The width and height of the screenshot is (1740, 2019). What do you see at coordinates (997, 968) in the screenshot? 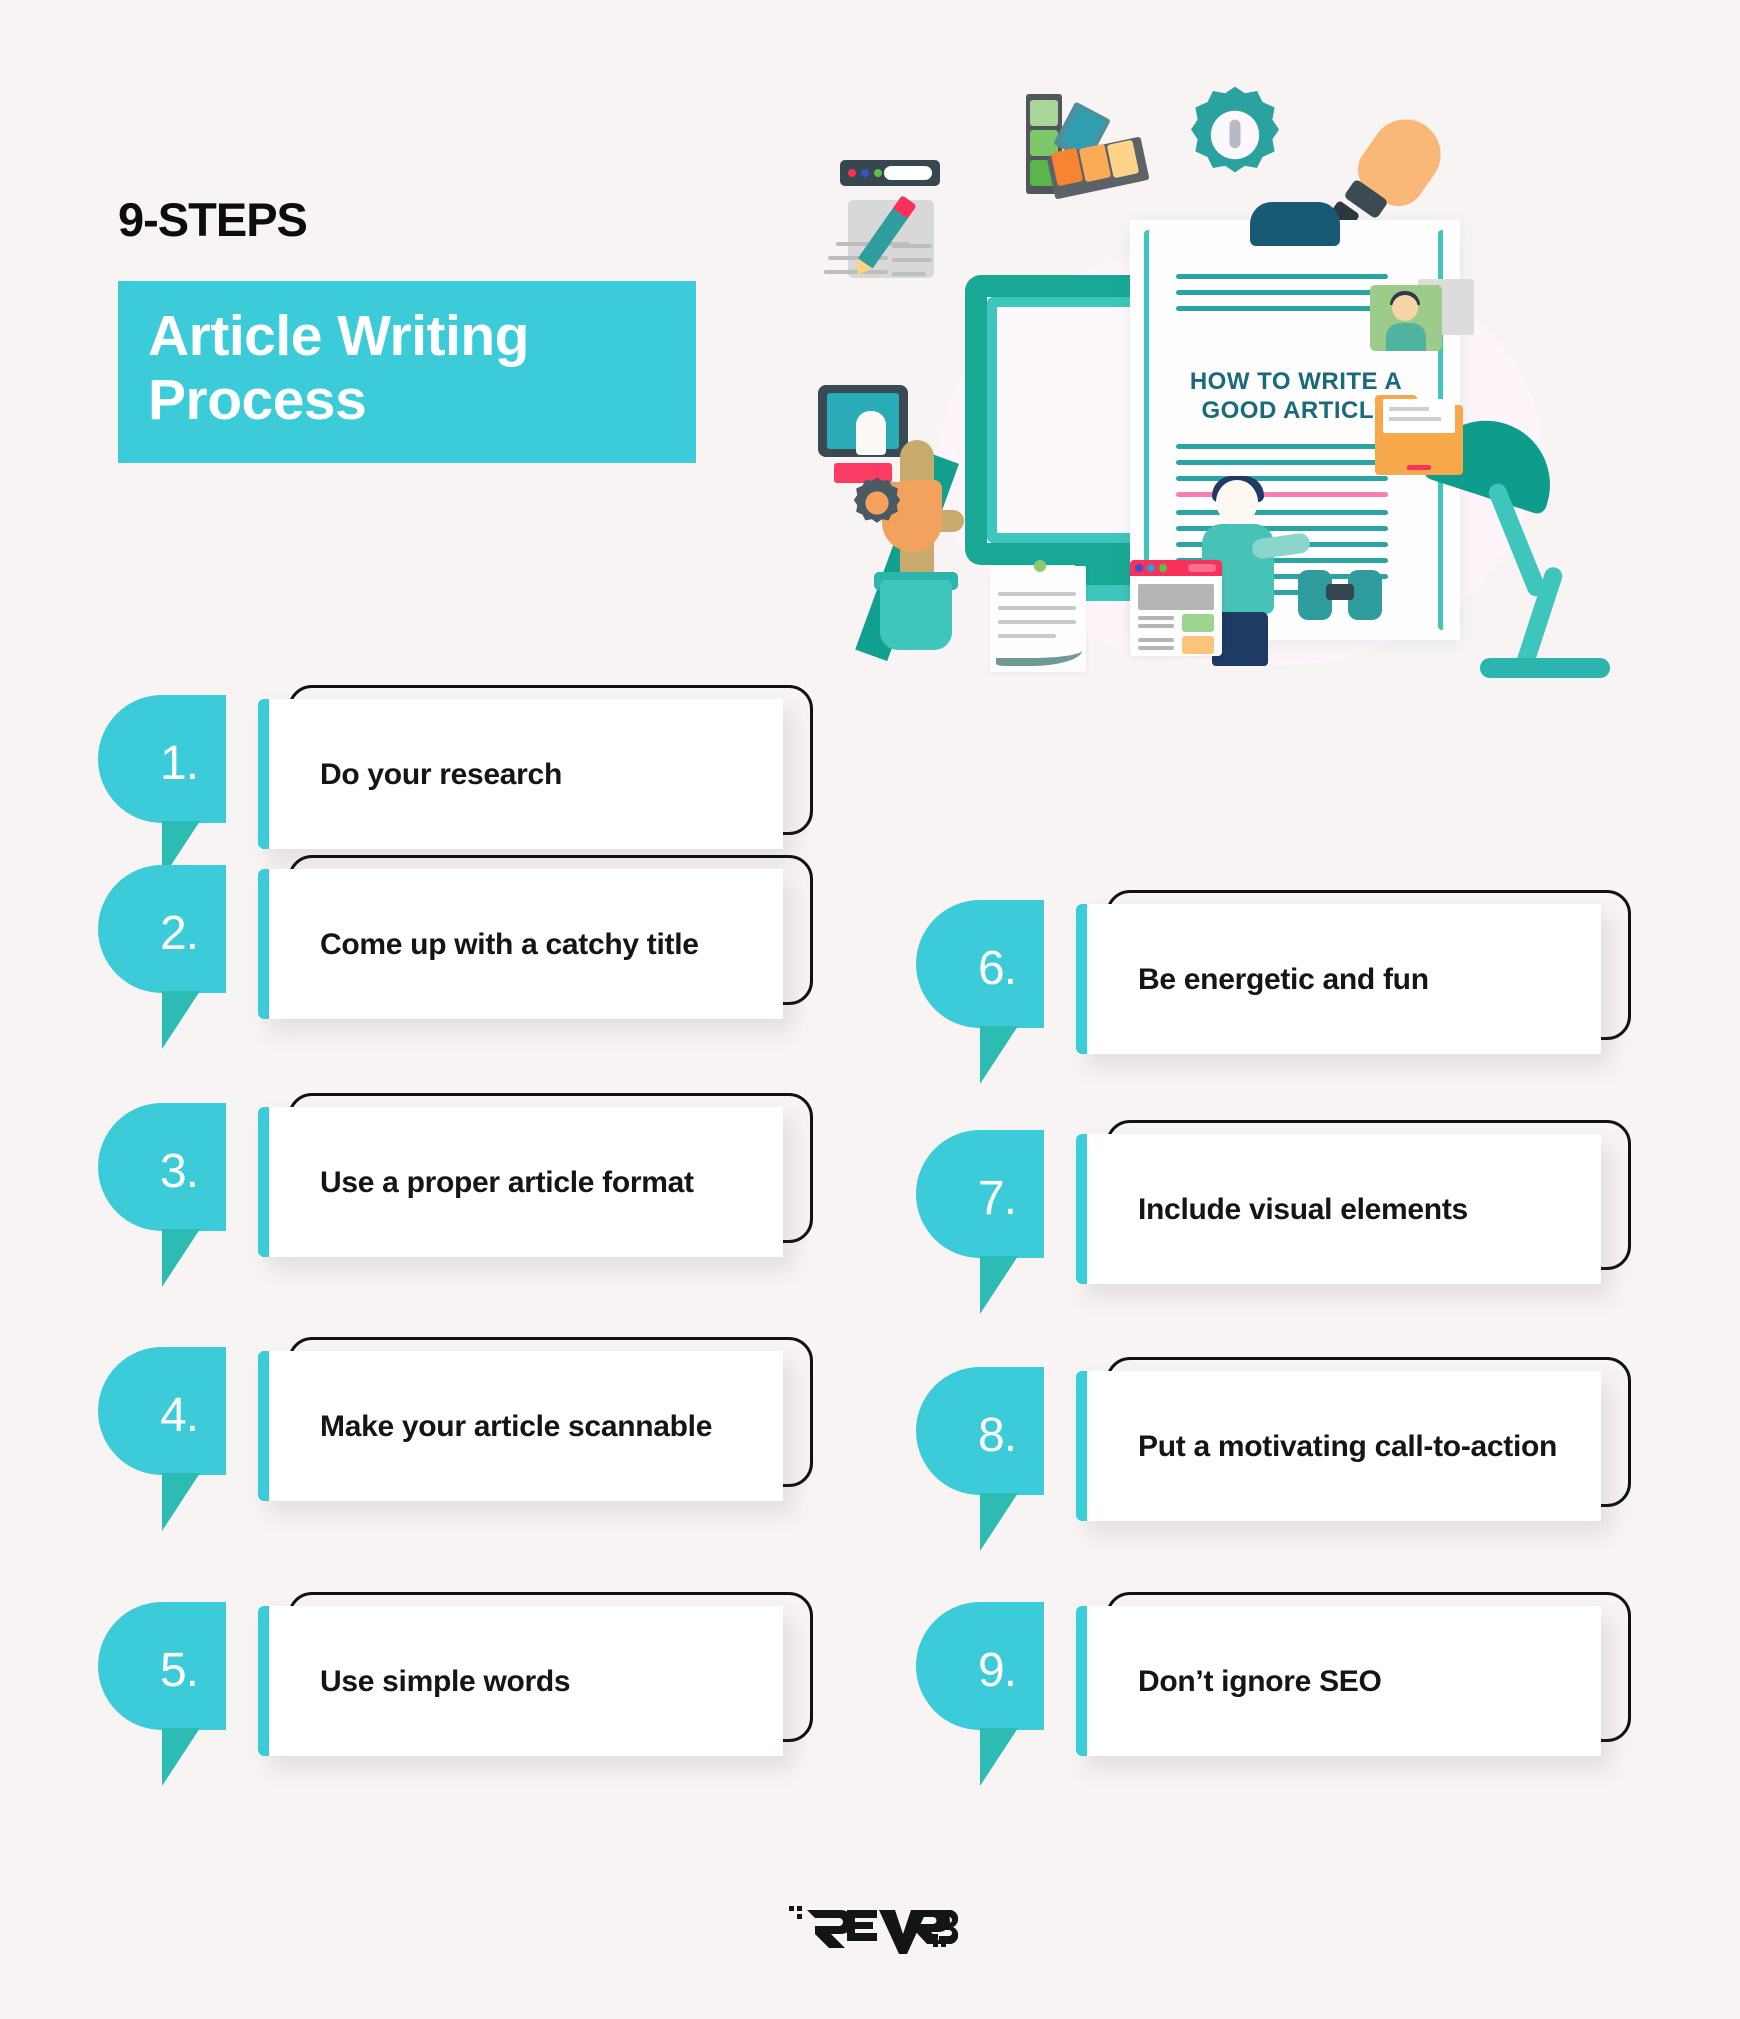
I see `step-number-6: 6.` at bounding box center [997, 968].